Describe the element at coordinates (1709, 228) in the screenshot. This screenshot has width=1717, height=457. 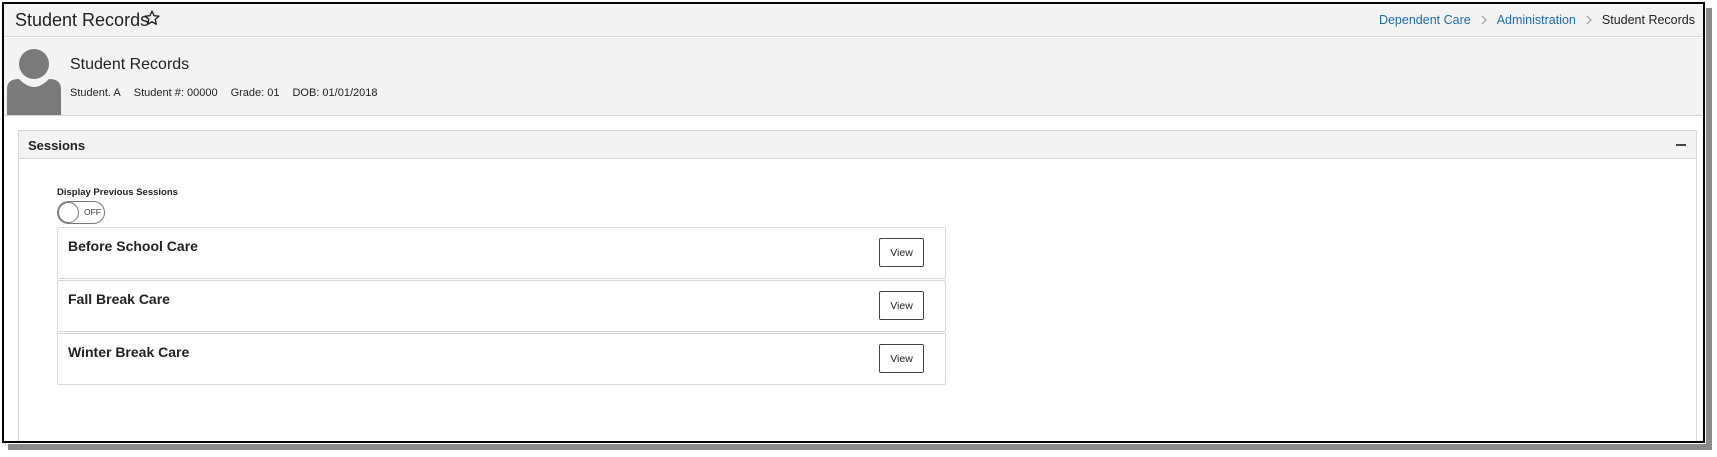
I see `window-shadow-right` at that location.